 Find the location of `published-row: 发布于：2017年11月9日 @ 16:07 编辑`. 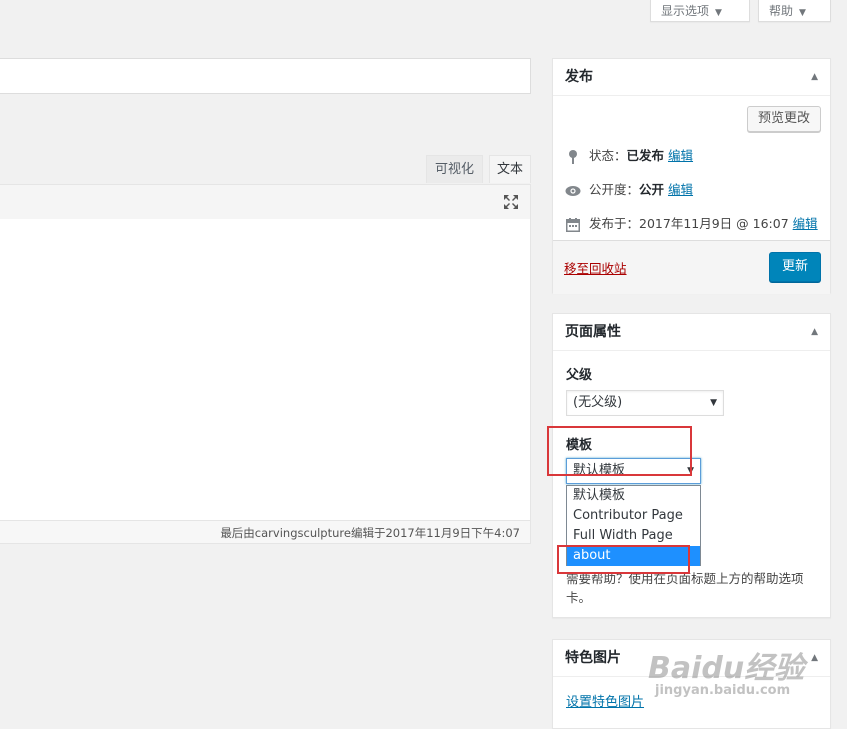

published-row: 发布于：2017年11月9日 @ 16:07 编辑 is located at coordinates (691, 223).